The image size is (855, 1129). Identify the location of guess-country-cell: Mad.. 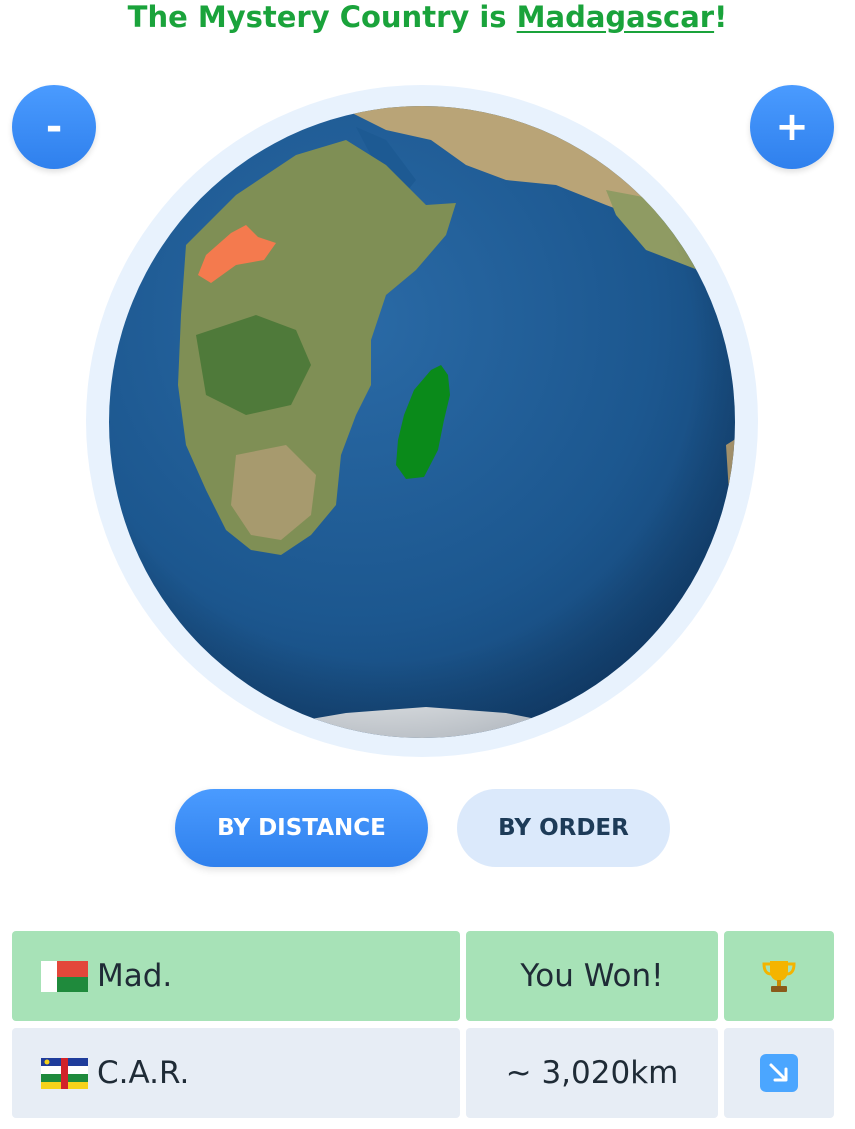
(236, 976).